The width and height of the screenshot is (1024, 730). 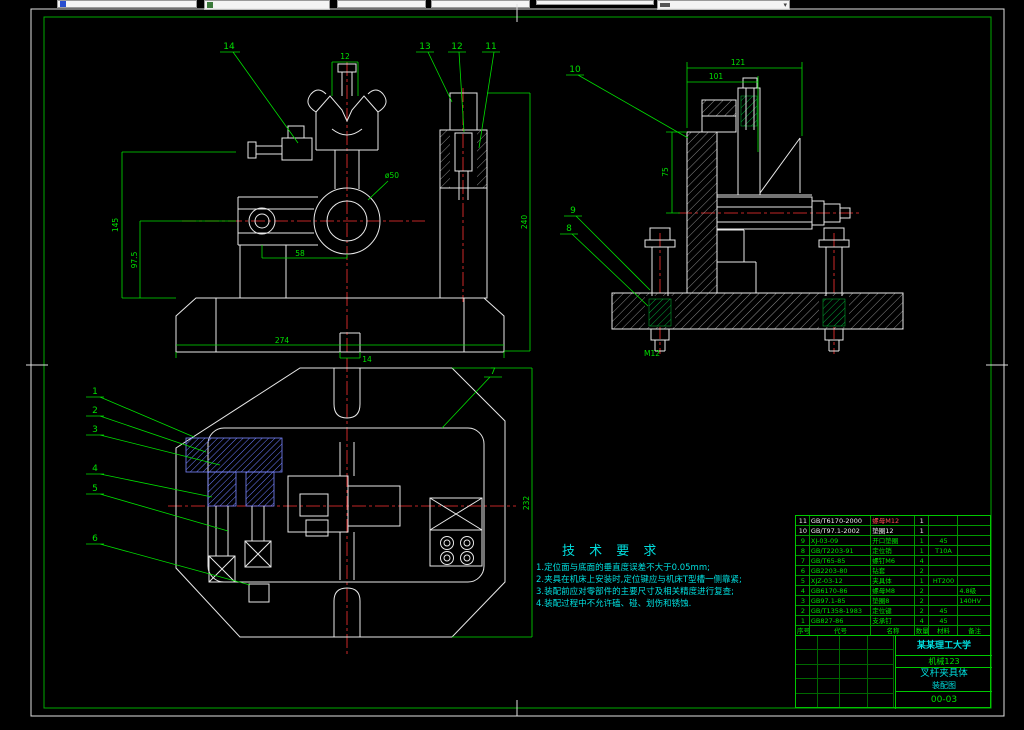 What do you see at coordinates (841, 620) in the screenshot?
I see `bom-cell-code: GB827-86` at bounding box center [841, 620].